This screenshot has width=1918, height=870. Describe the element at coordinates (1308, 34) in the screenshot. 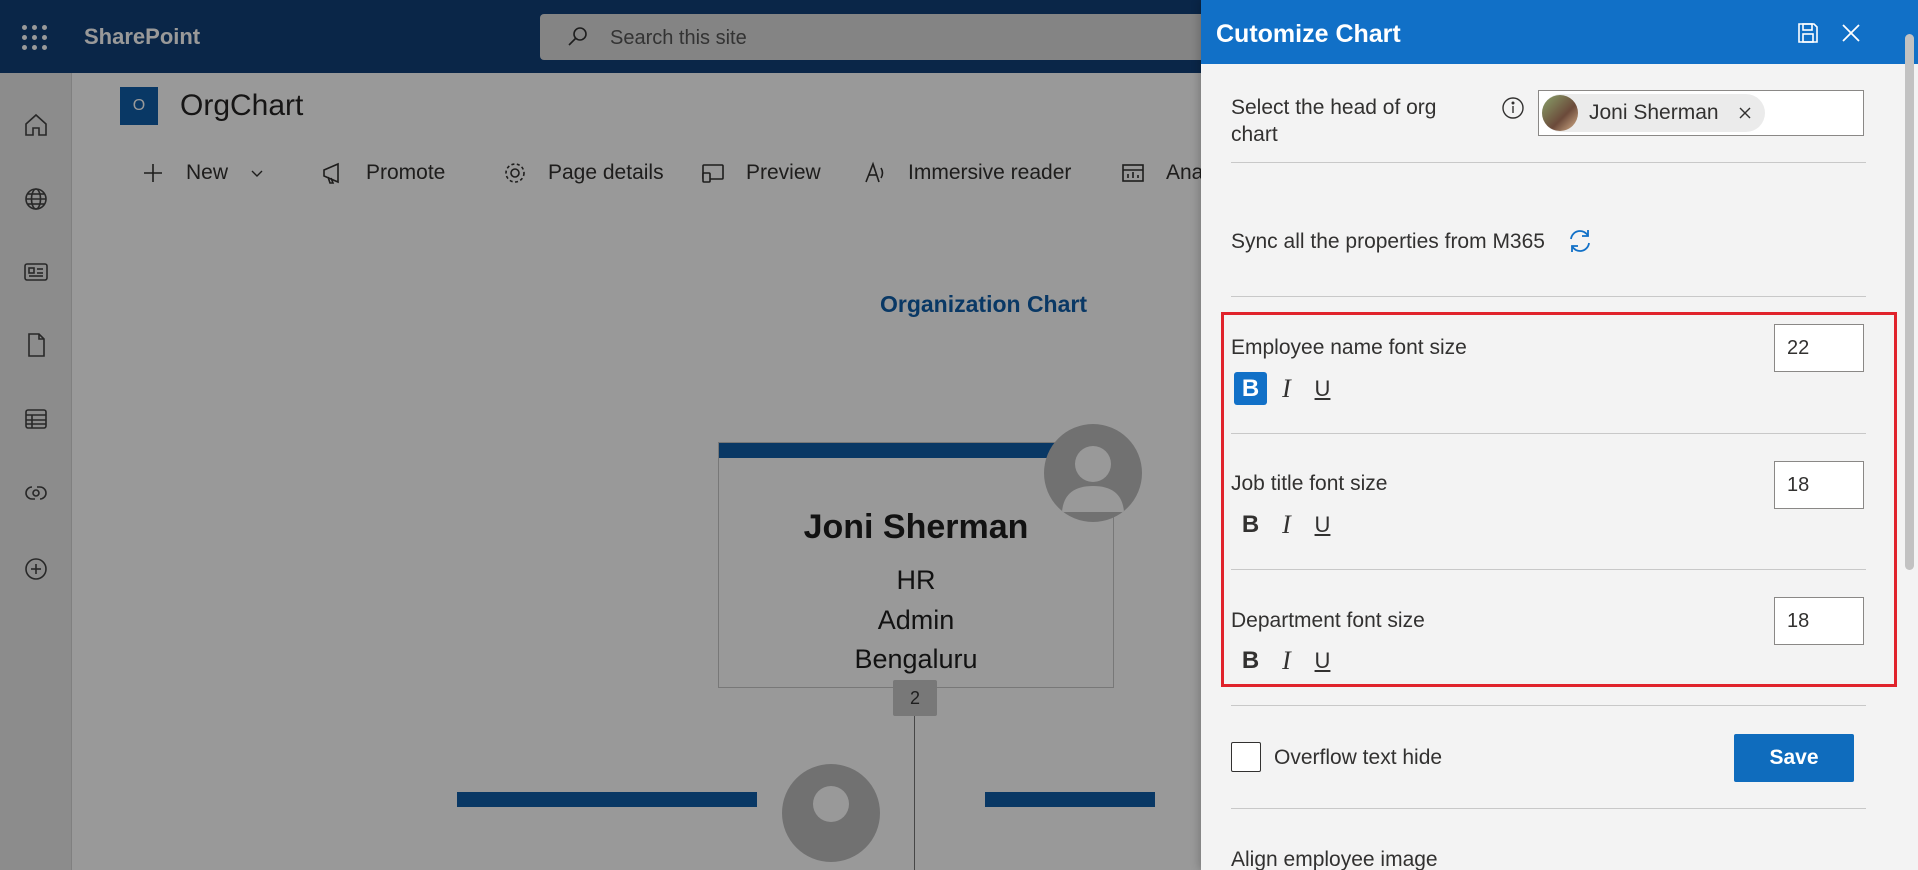

I see `panel-title: Cutomize Chart` at that location.